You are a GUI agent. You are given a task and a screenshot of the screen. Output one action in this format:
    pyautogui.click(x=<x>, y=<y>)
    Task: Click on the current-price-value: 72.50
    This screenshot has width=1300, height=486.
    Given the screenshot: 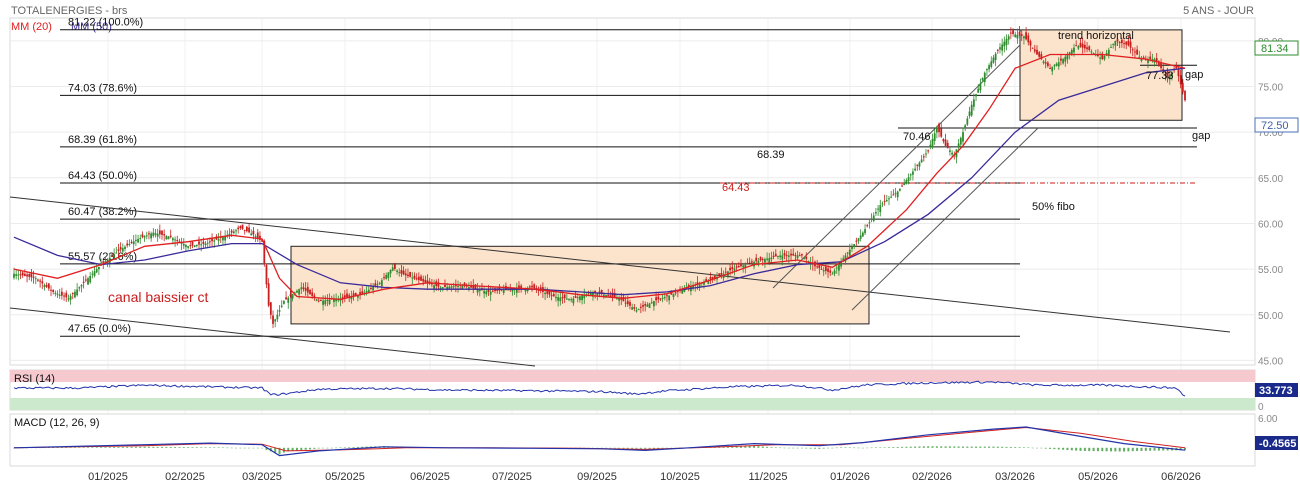 What is the action you would take?
    pyautogui.click(x=1275, y=126)
    